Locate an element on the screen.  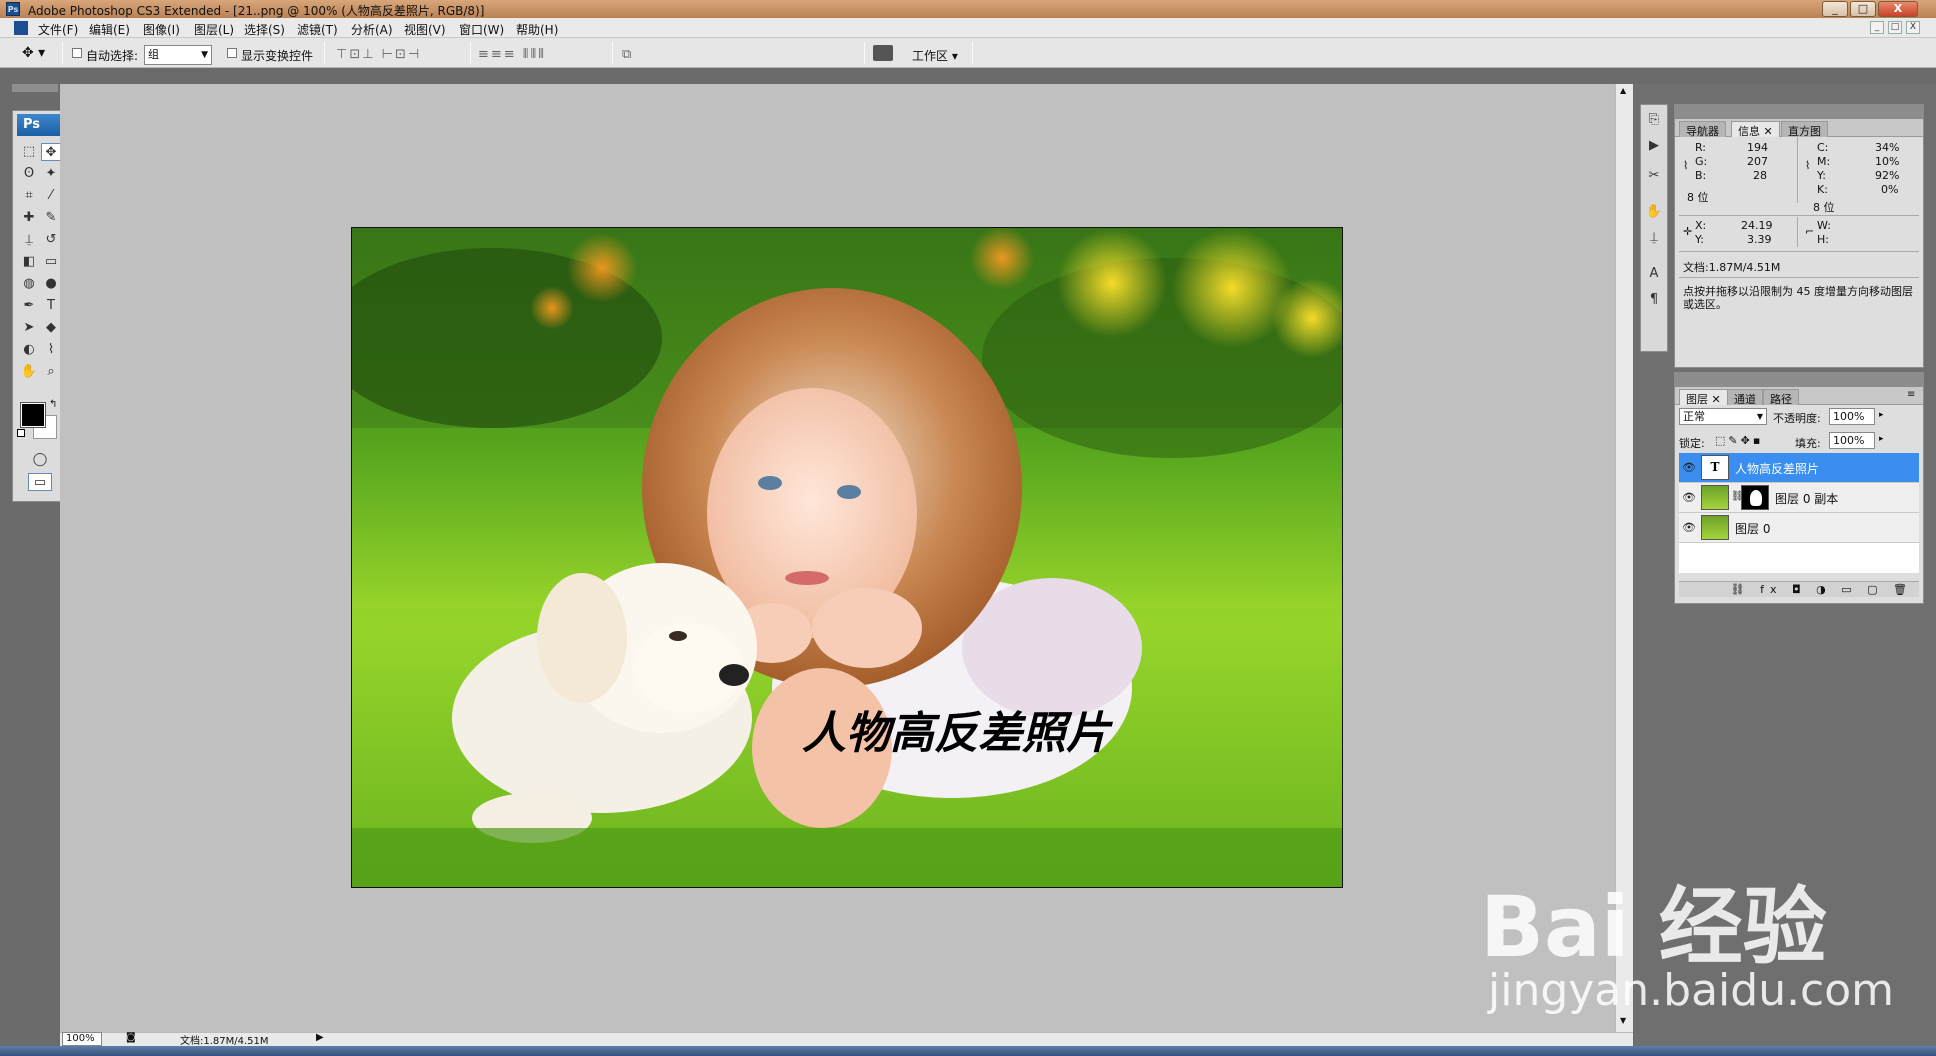
layers-panel-tabs: 图层 ✕ 通道 路径 ≡ is located at coordinates (1799, 396).